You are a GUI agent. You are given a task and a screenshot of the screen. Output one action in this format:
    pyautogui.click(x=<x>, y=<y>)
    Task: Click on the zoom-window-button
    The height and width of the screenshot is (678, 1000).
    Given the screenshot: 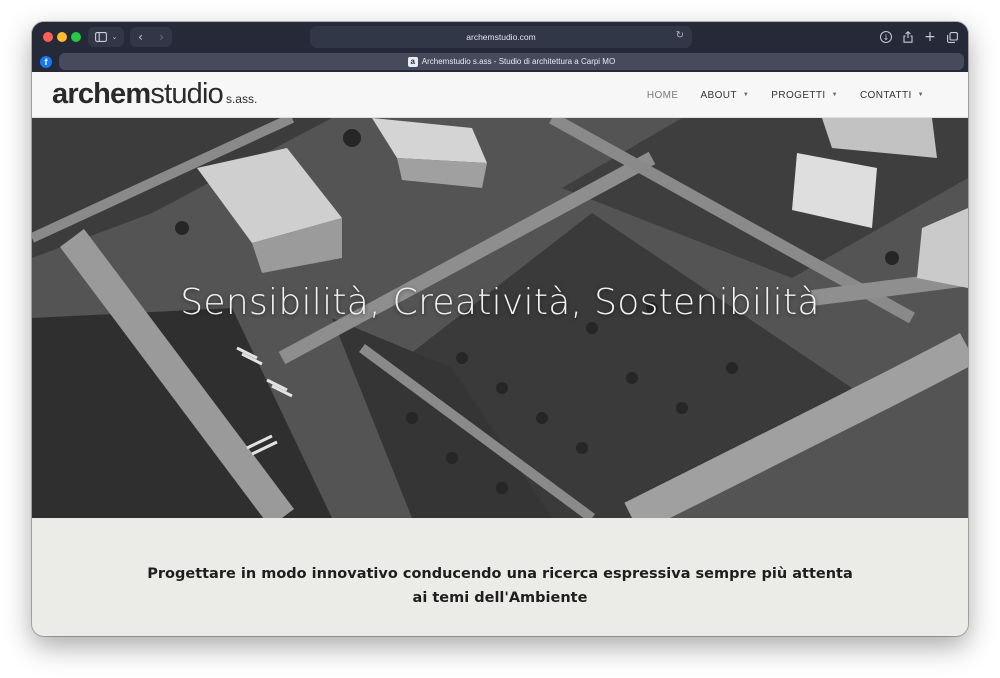 What is the action you would take?
    pyautogui.click(x=76, y=37)
    